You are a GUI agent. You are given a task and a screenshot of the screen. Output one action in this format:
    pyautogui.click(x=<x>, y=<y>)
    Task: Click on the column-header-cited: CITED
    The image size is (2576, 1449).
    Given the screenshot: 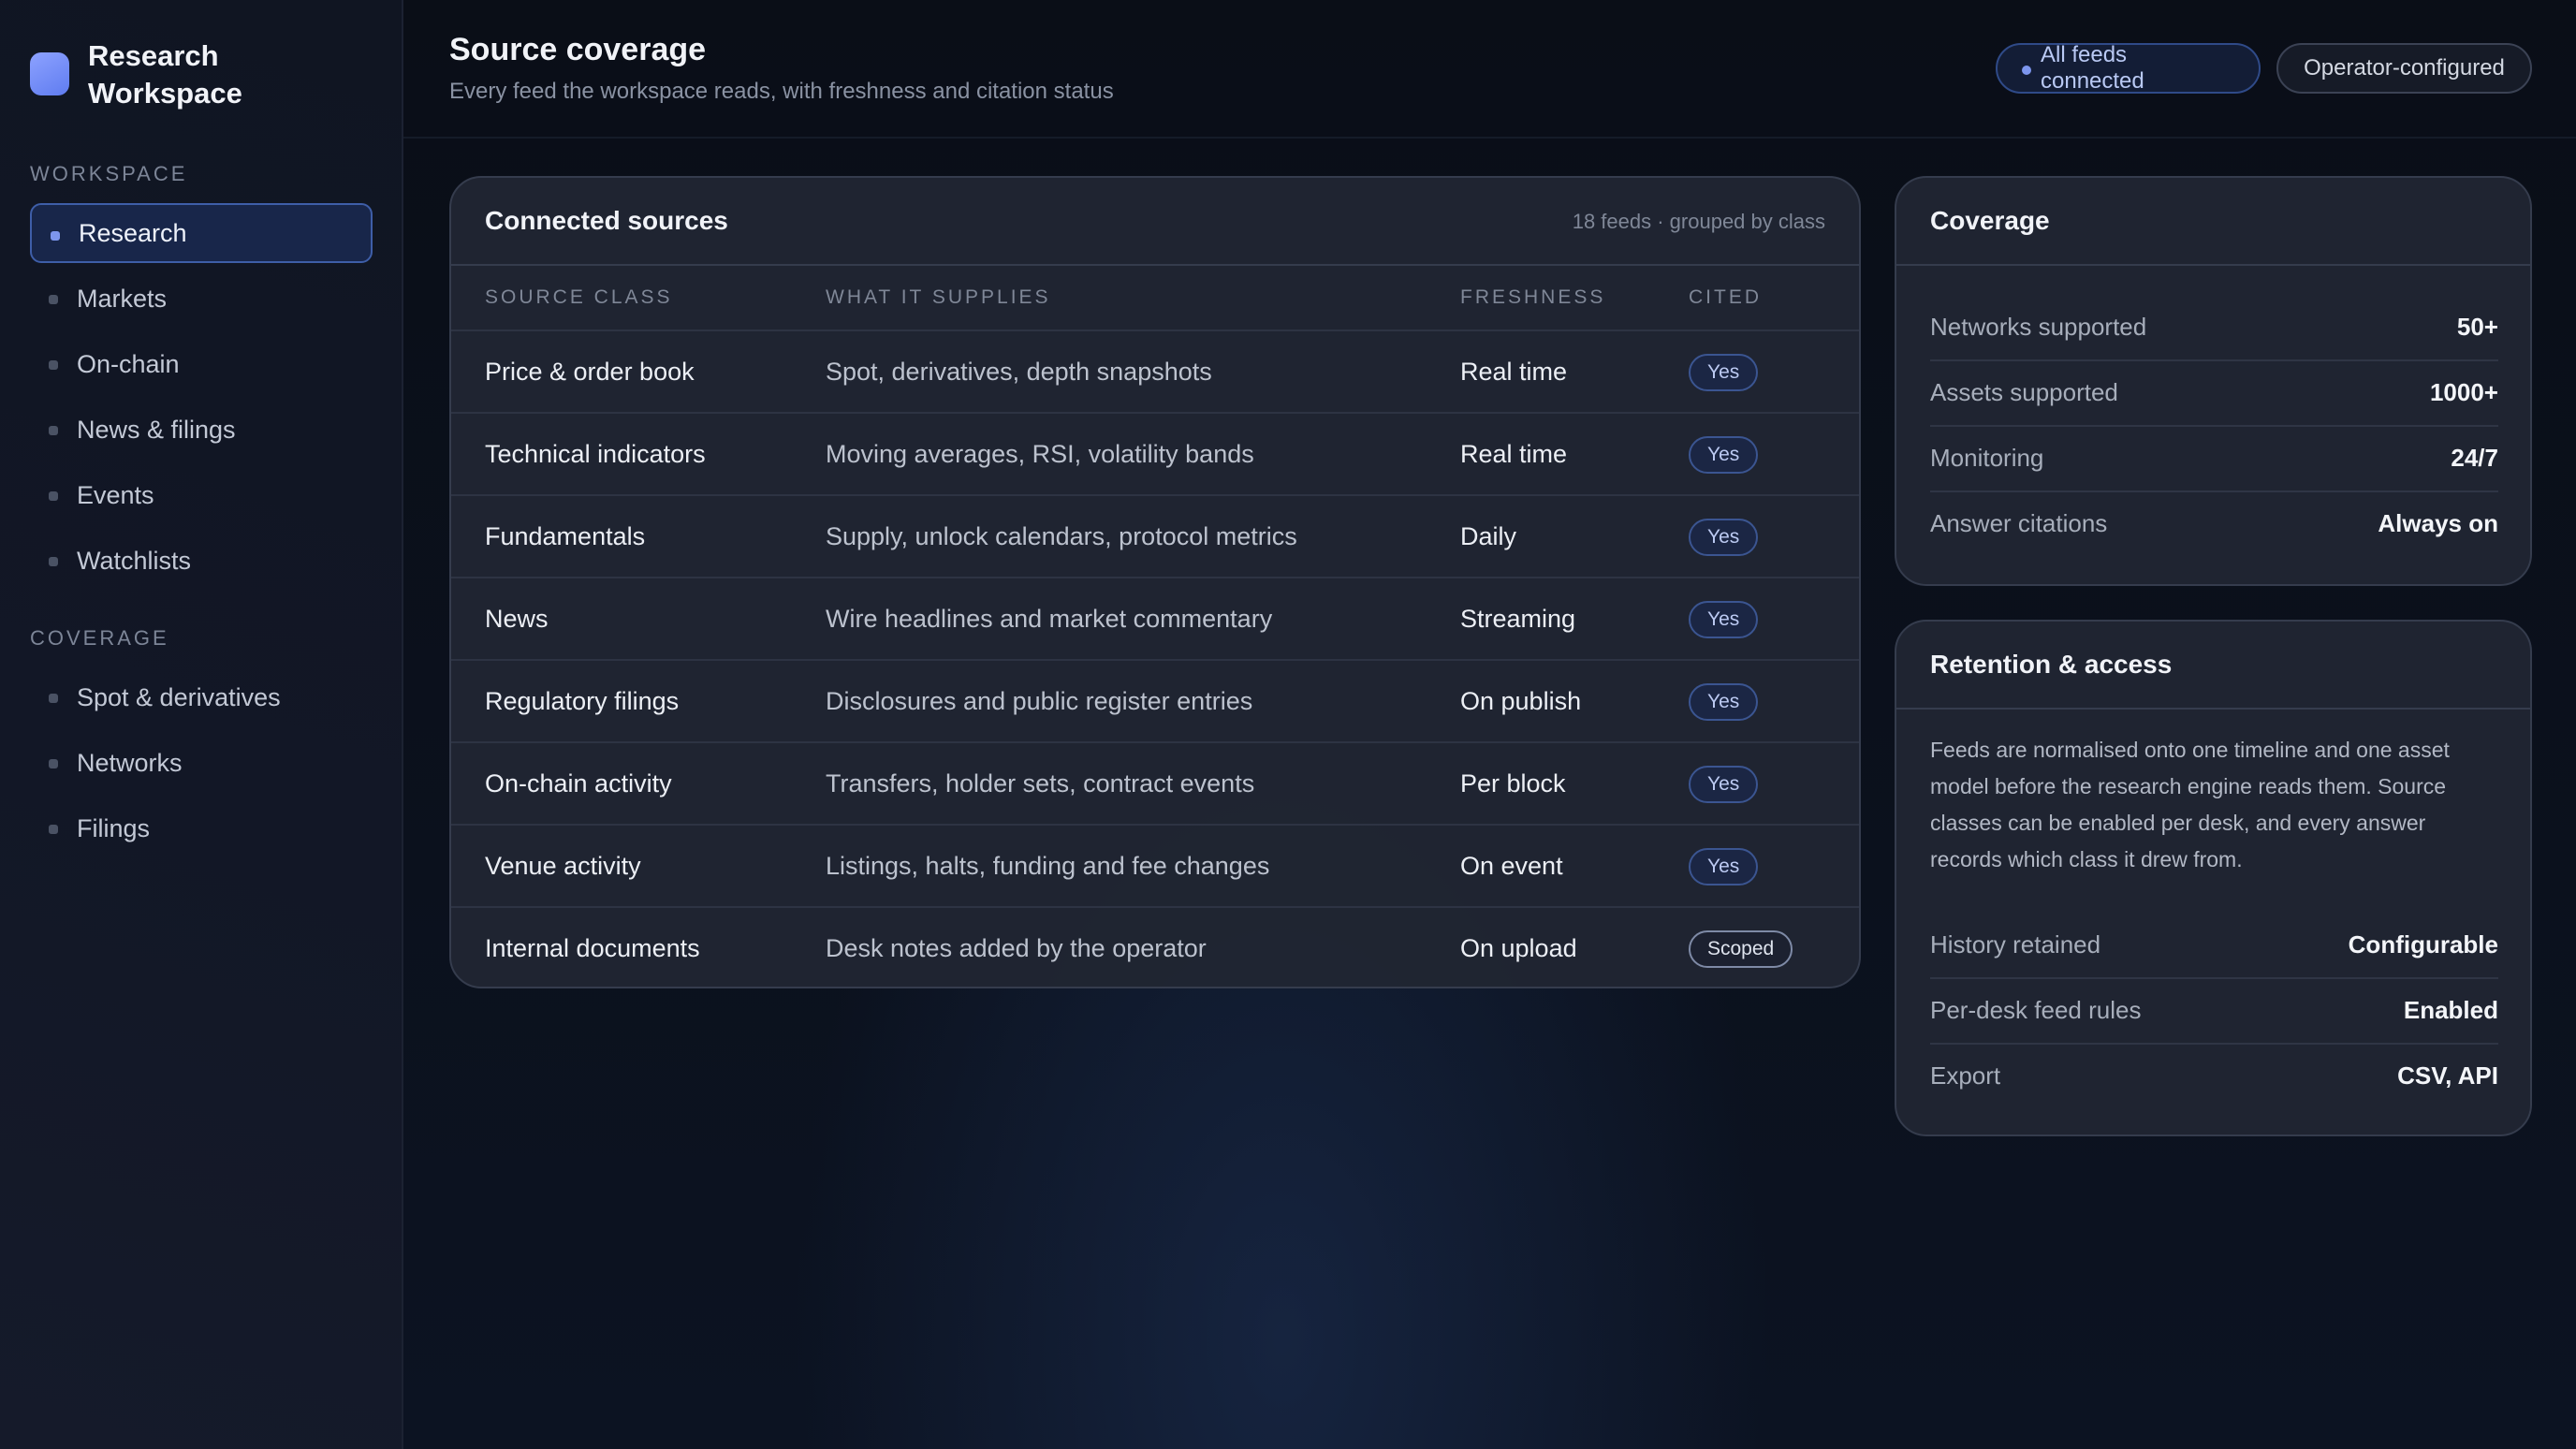 What is the action you would take?
    pyautogui.click(x=1725, y=297)
    